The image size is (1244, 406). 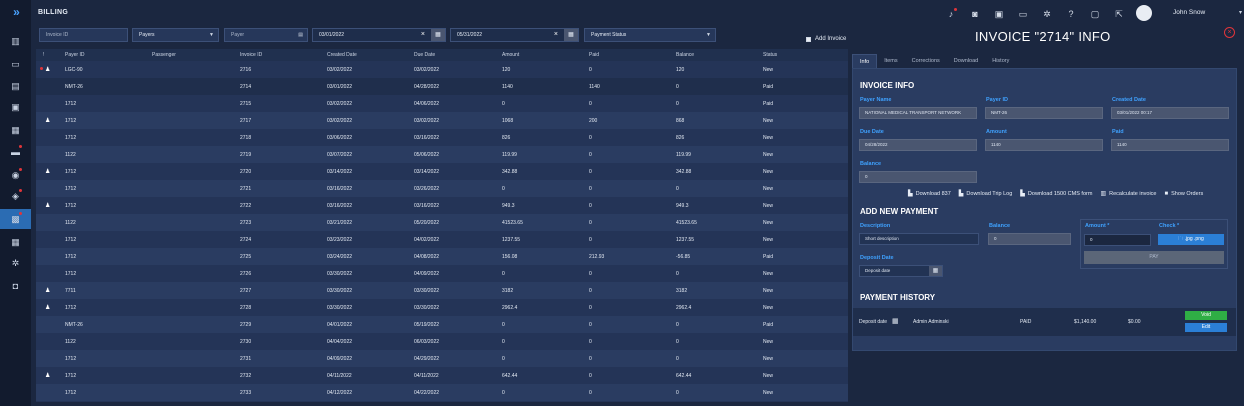 What do you see at coordinates (510, 55) in the screenshot?
I see `column-header: Amount` at bounding box center [510, 55].